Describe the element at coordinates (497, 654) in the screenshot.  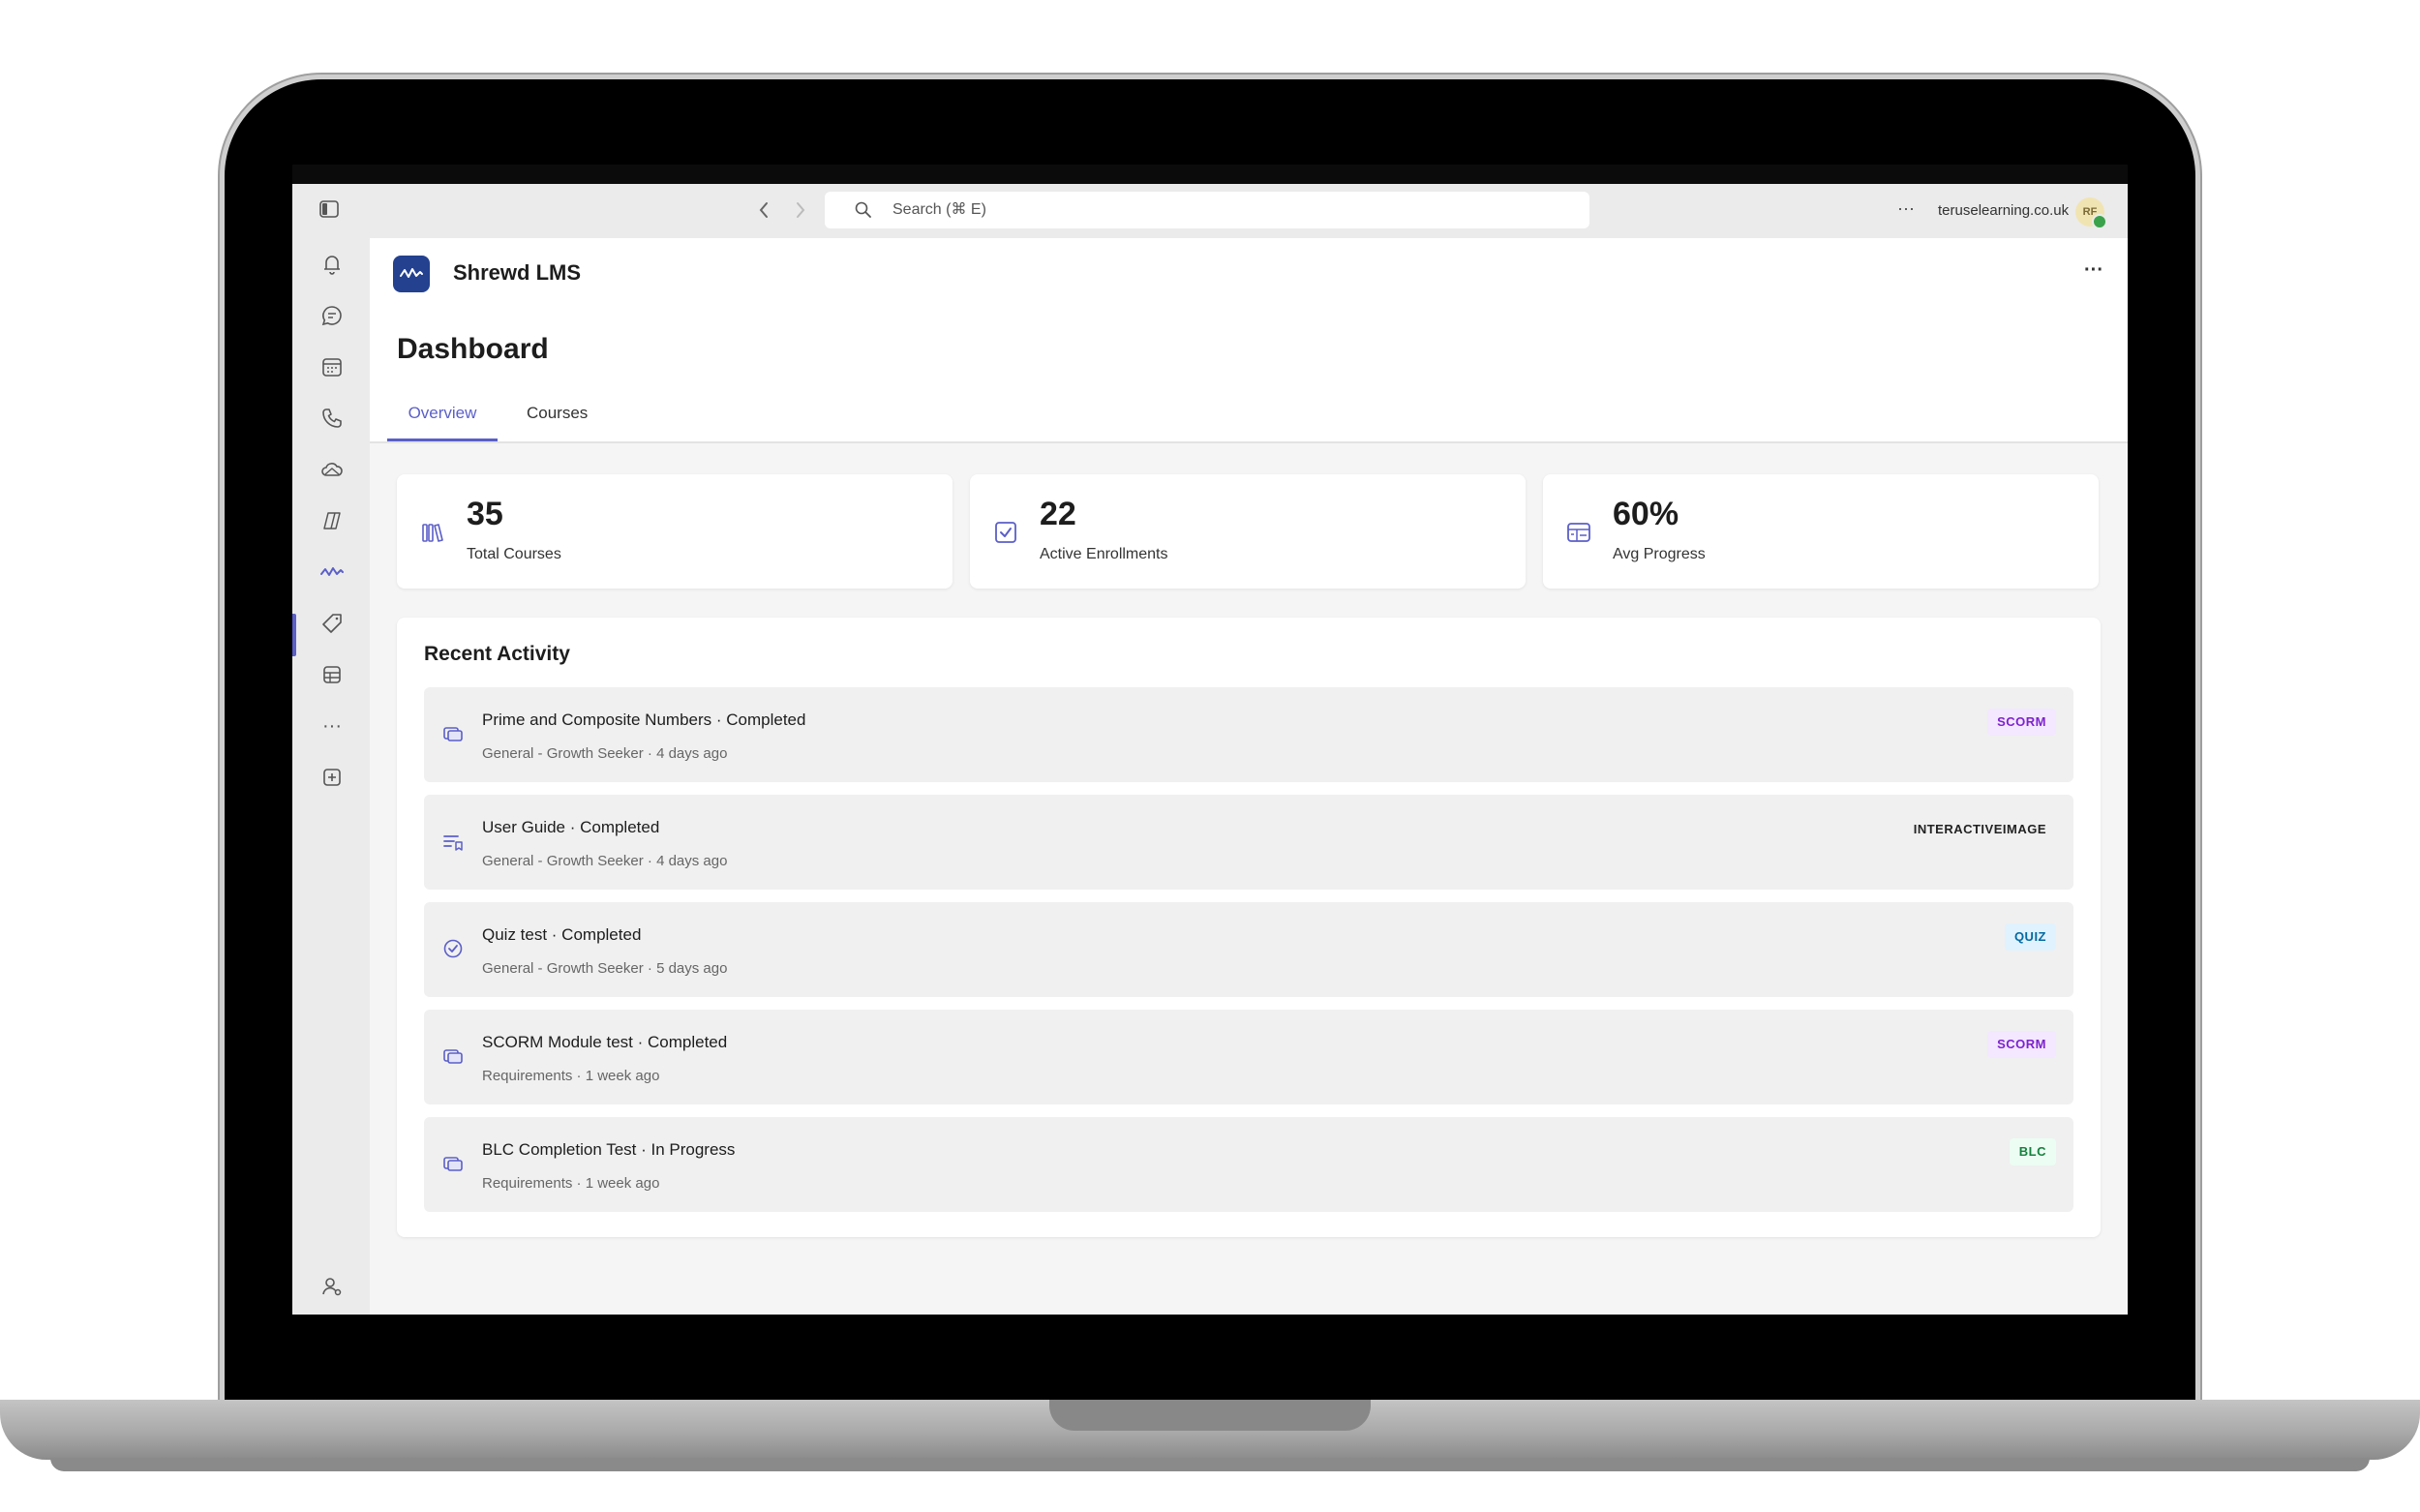
I see `recent-activity-title: Recent Activity` at that location.